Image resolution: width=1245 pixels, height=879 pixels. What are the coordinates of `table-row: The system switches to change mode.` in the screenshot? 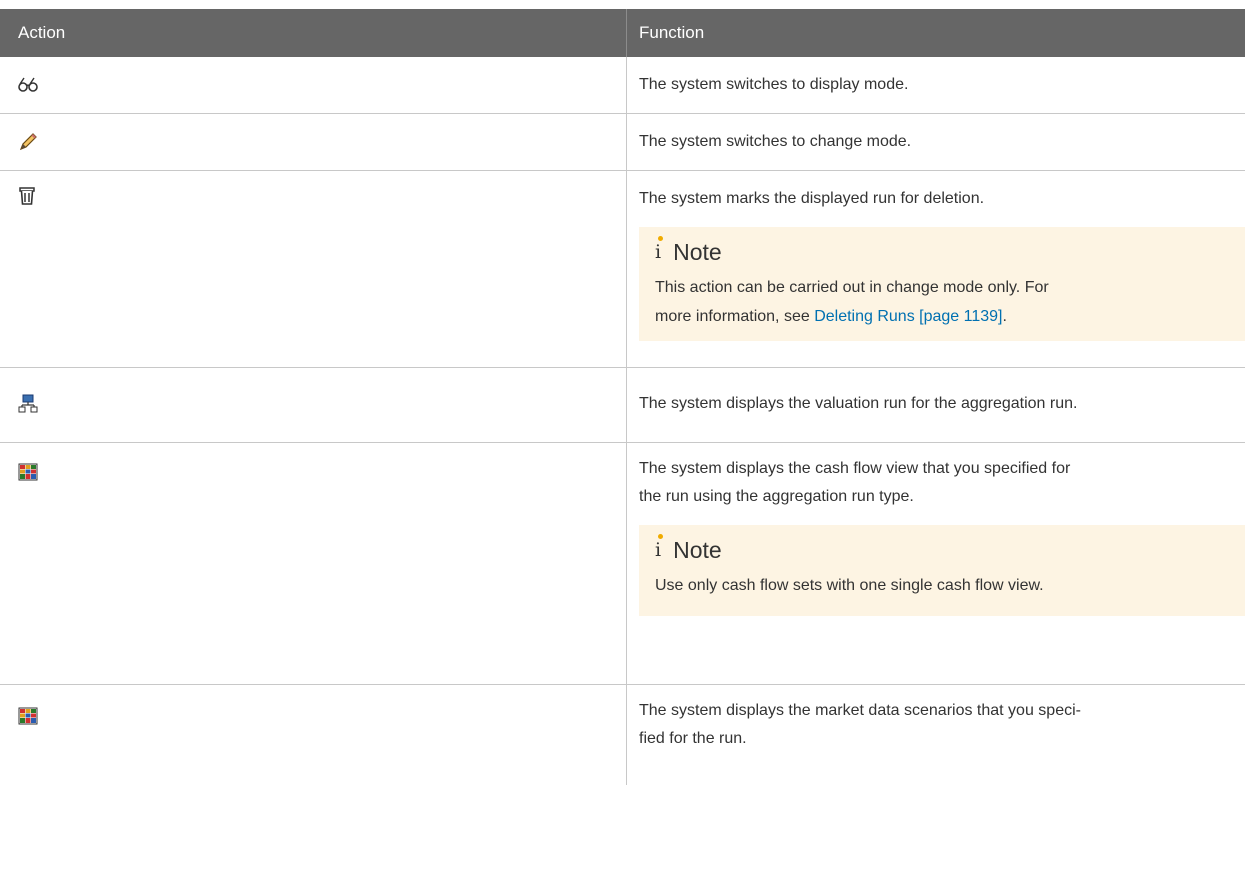 It's located at (622, 142).